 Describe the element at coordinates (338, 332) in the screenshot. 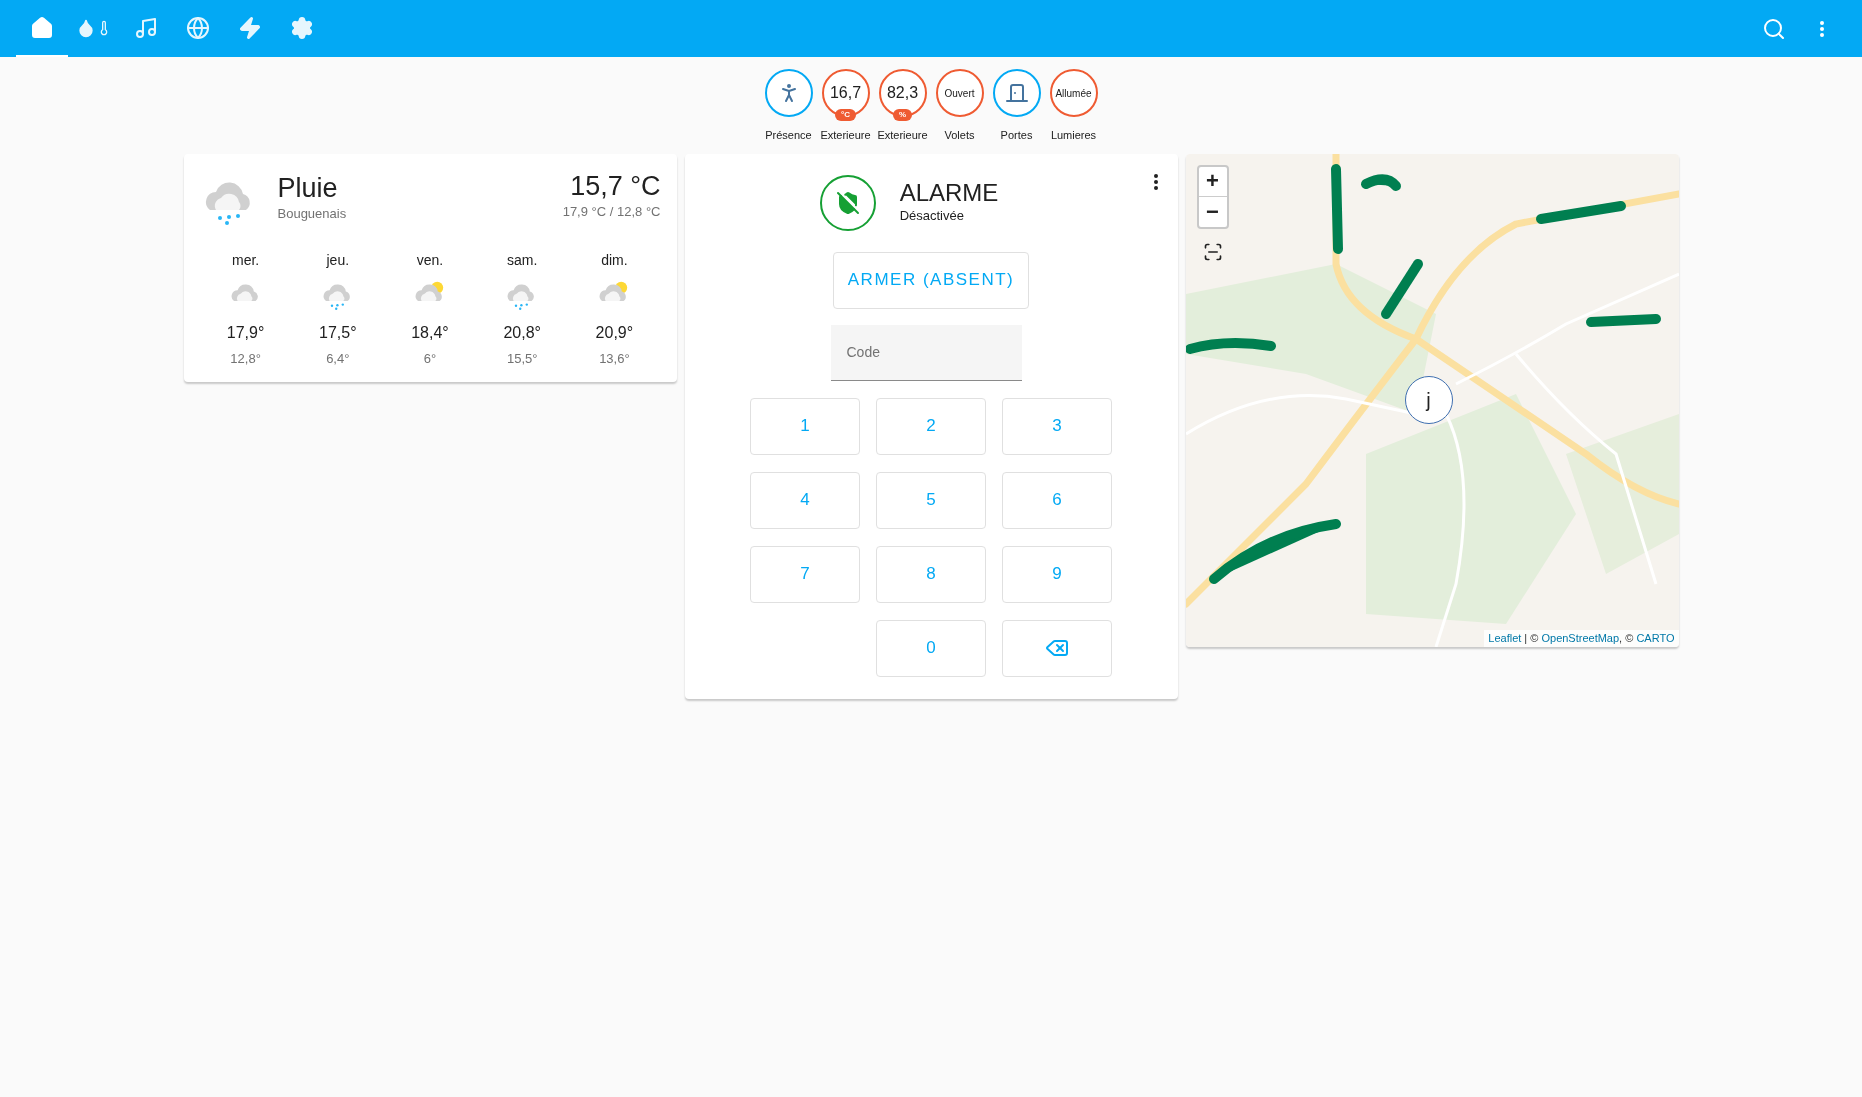

I see `forecast-high: 17,5°` at that location.